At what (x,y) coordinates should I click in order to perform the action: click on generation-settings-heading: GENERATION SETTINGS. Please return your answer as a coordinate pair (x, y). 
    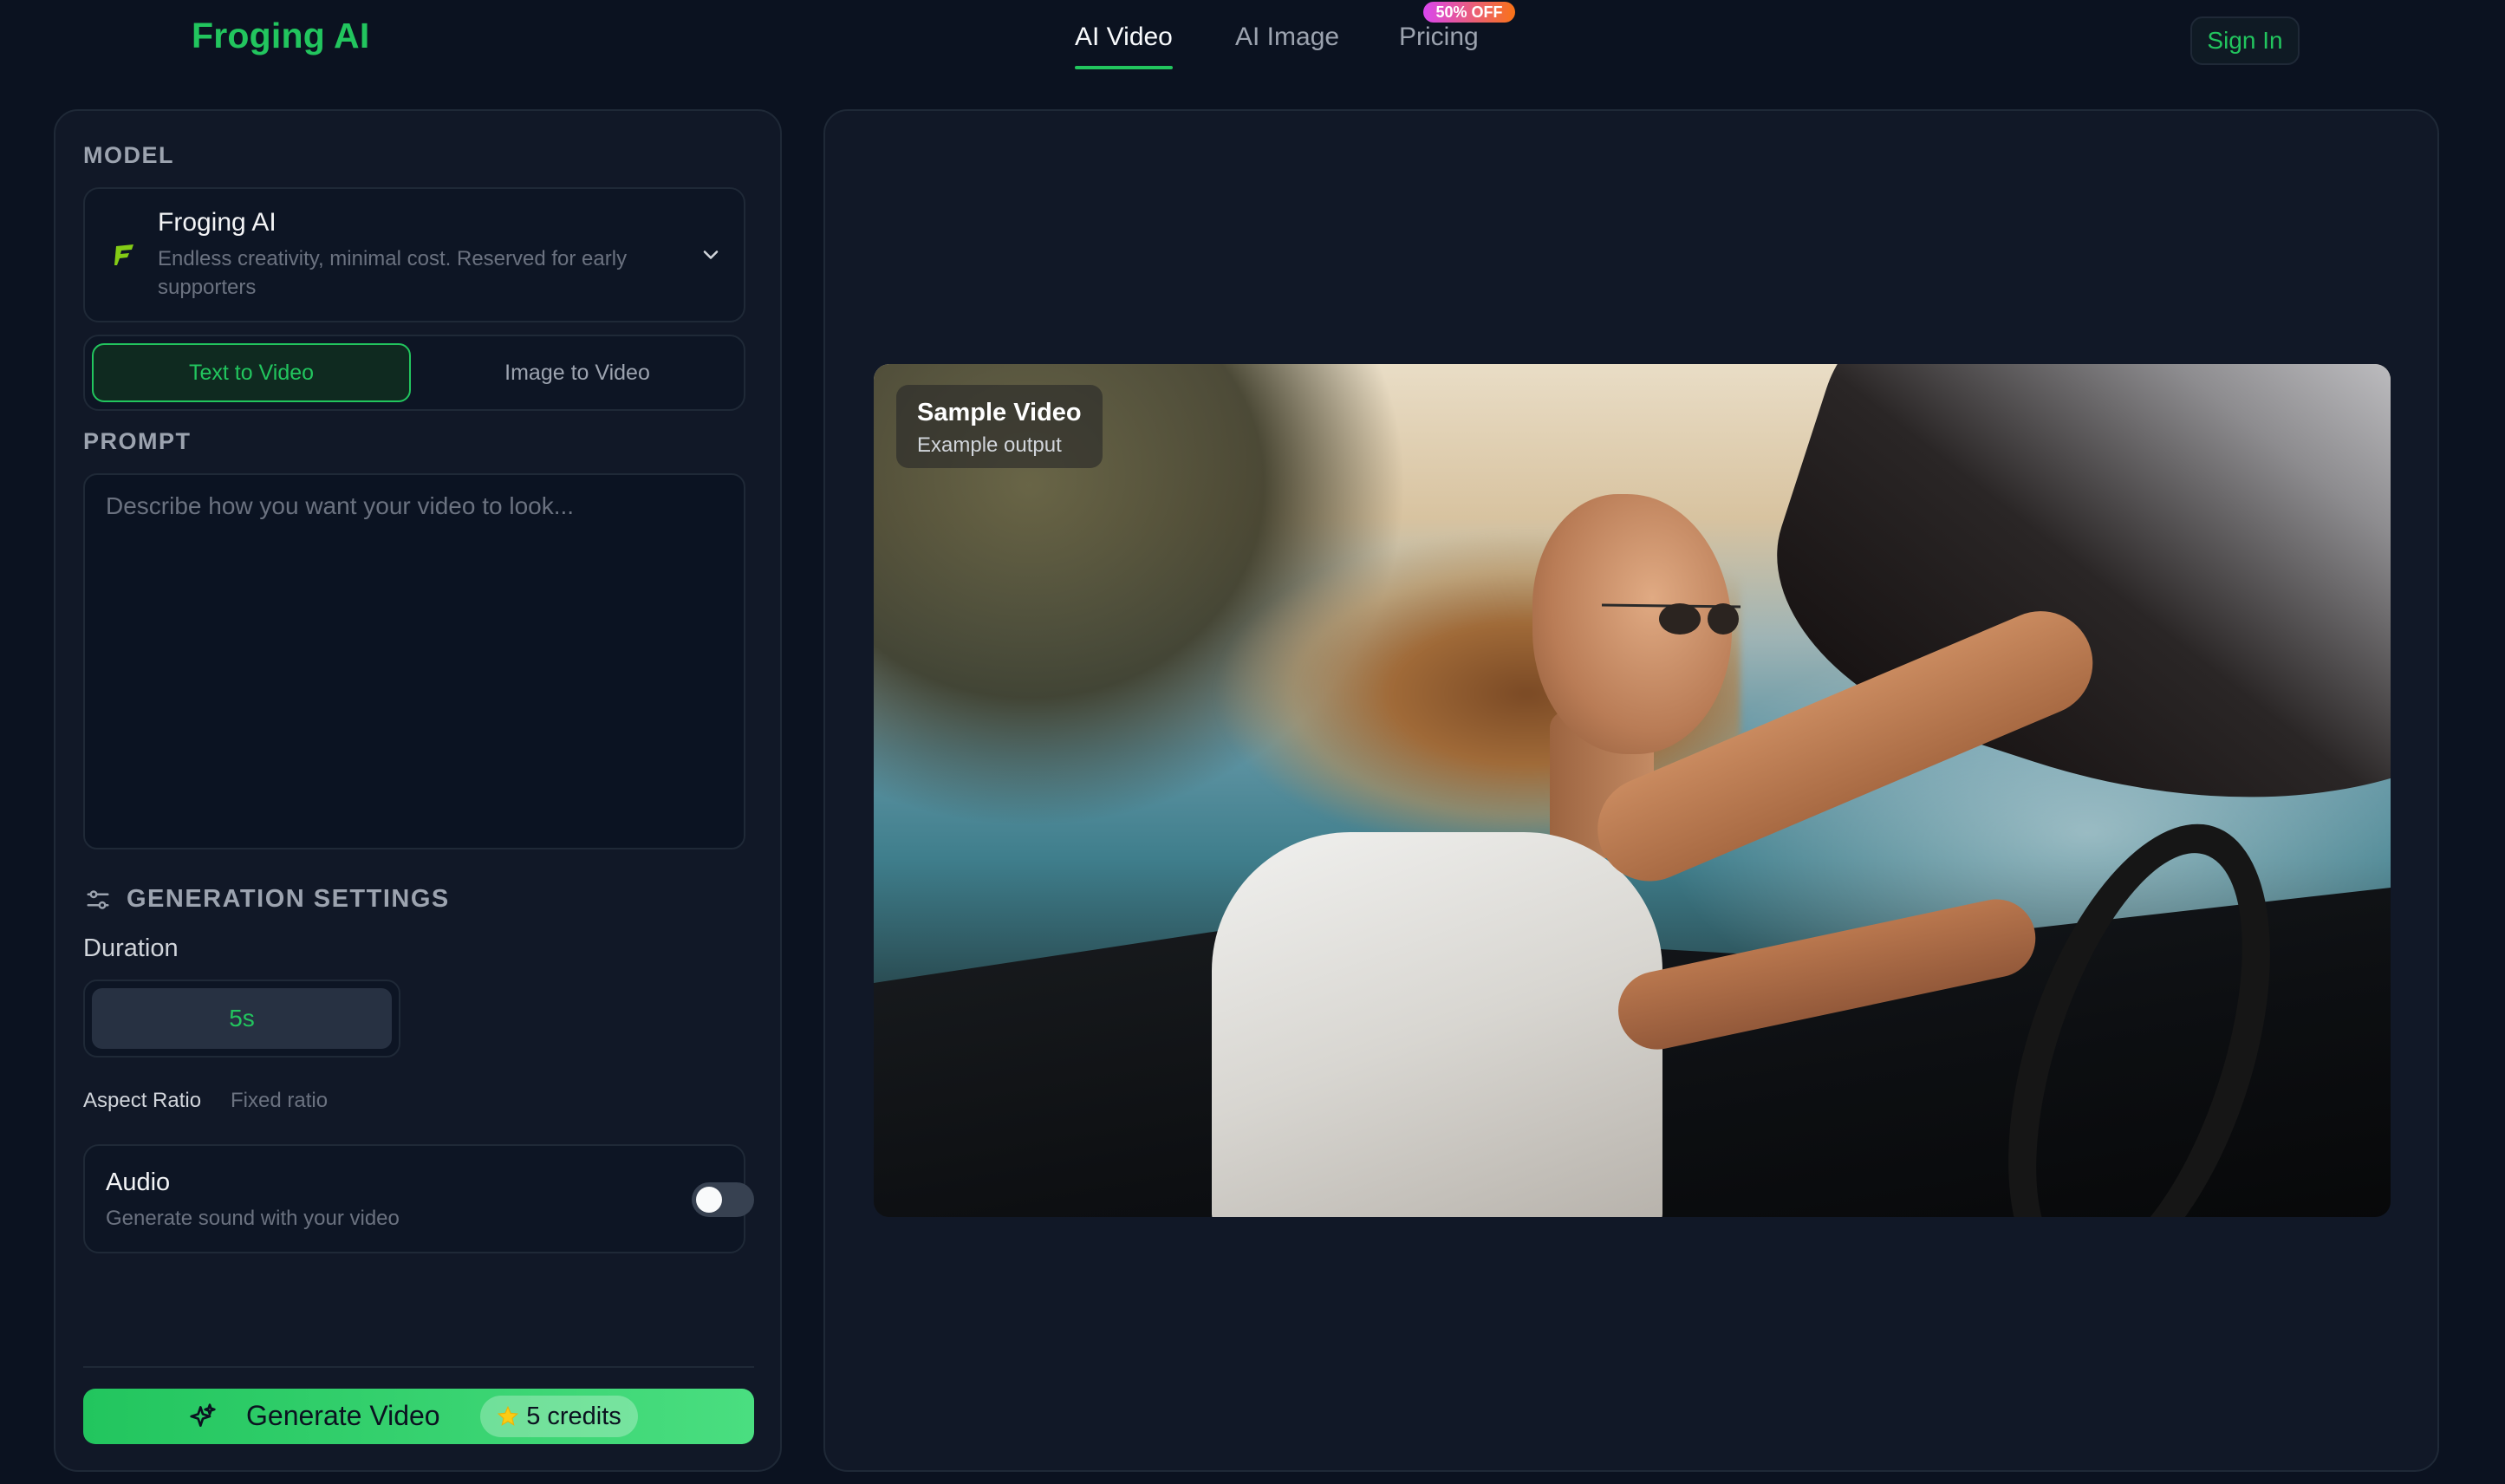
    Looking at the image, I should click on (288, 899).